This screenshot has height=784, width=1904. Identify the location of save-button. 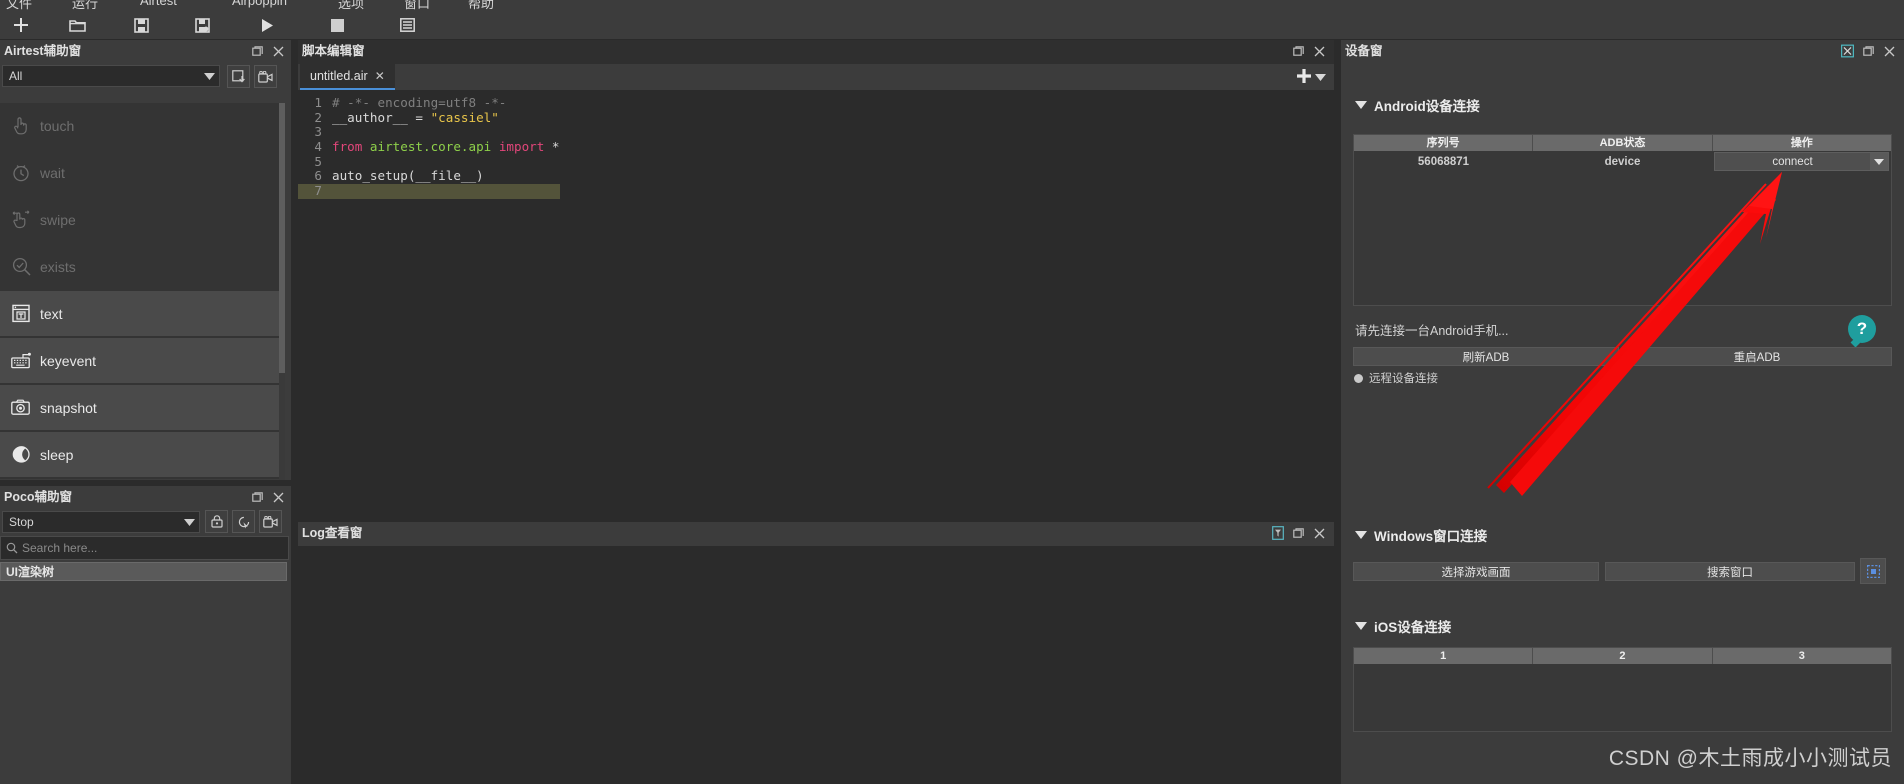
(141, 25).